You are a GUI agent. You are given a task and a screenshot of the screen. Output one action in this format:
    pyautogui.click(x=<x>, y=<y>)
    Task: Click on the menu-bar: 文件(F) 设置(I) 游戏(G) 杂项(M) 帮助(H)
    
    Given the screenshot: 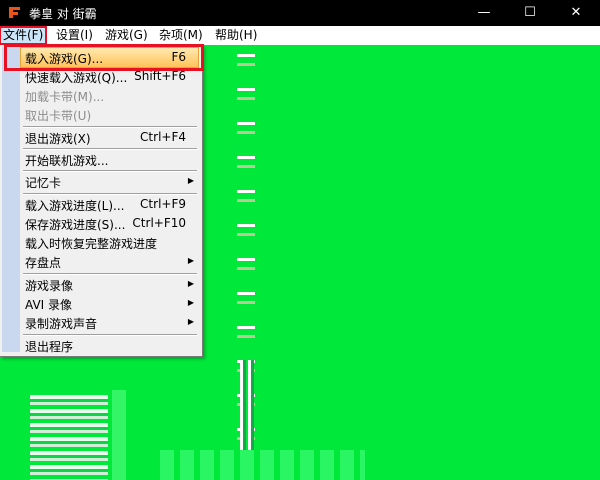 What is the action you would take?
    pyautogui.click(x=300, y=35)
    